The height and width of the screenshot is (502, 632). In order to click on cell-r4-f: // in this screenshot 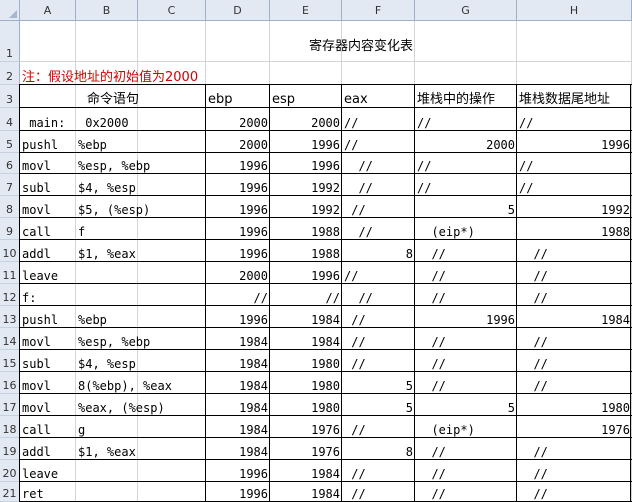, I will do `click(378, 119)`.